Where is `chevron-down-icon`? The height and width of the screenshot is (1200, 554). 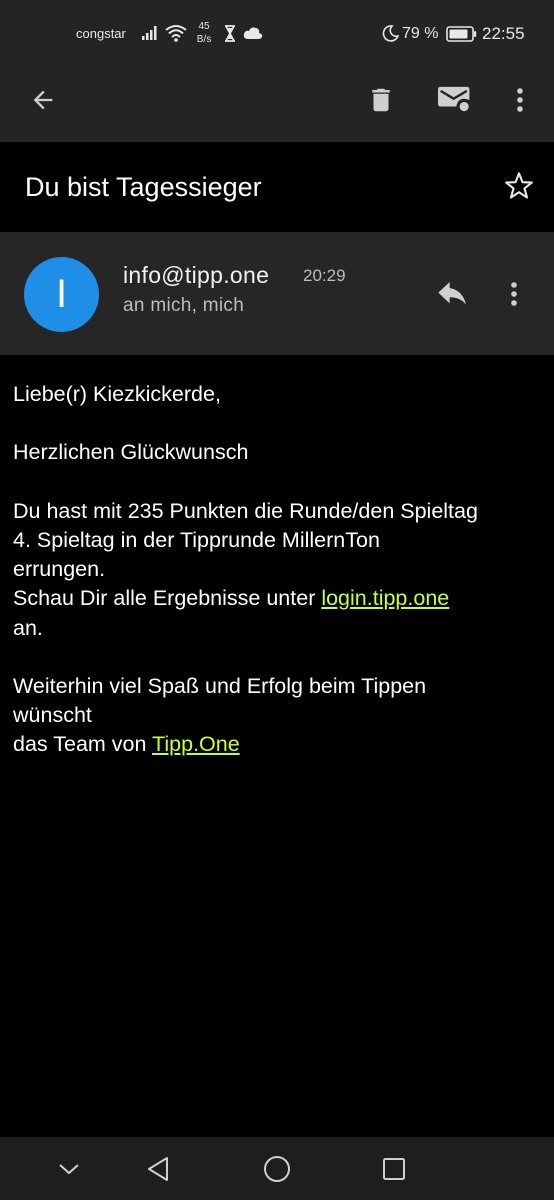
chevron-down-icon is located at coordinates (69, 1169).